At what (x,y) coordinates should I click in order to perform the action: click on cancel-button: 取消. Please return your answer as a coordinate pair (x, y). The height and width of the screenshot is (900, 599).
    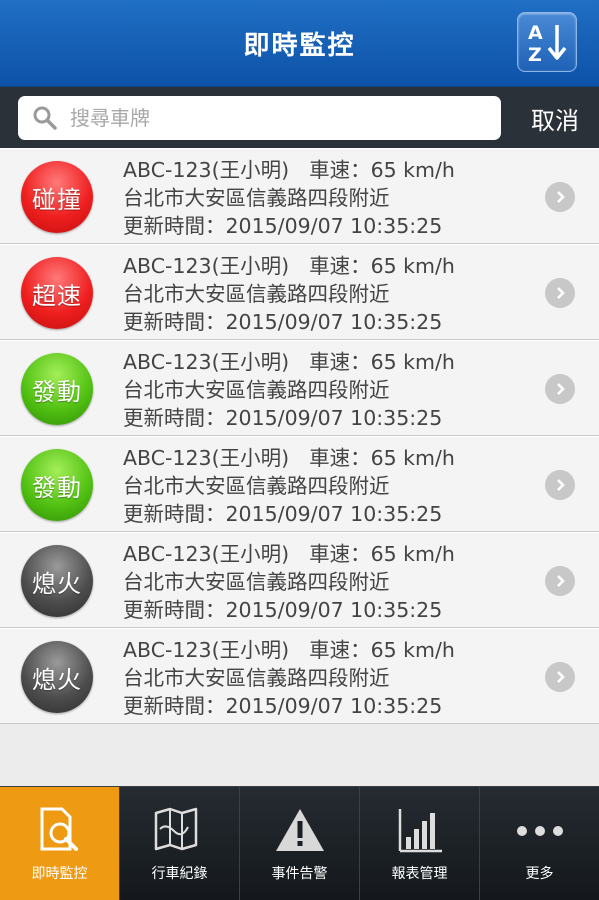
    Looking at the image, I should click on (555, 118).